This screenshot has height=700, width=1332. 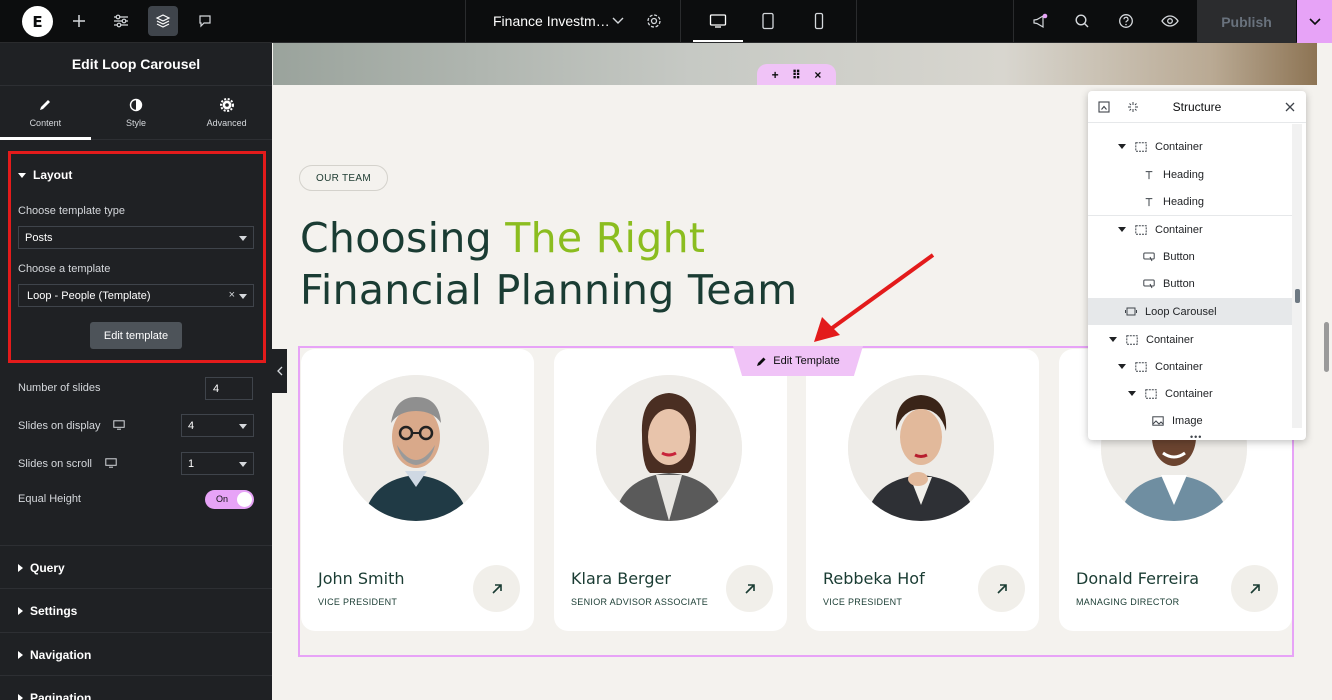 I want to click on structure-row-loop-carousel: Loop Carousel, so click(x=1190, y=311).